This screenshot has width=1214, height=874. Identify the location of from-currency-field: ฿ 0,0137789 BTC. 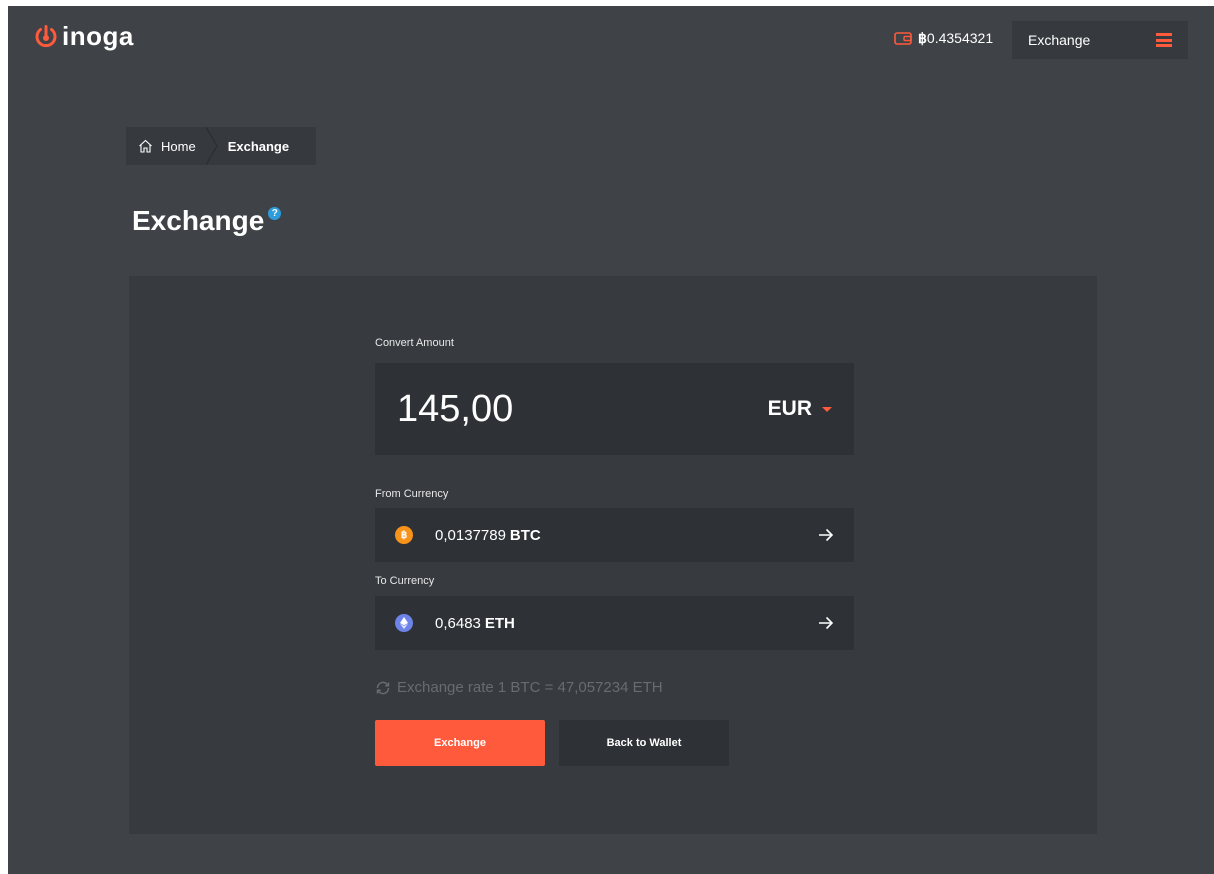
(614, 535).